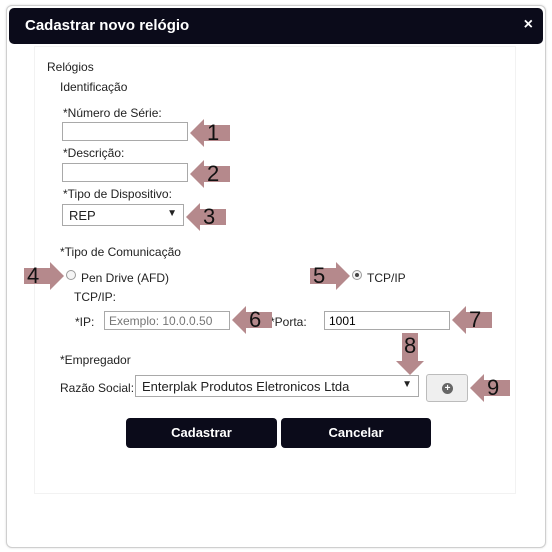  I want to click on company-value: Enterplak Produtos Eletronicos Ltda, so click(246, 386).